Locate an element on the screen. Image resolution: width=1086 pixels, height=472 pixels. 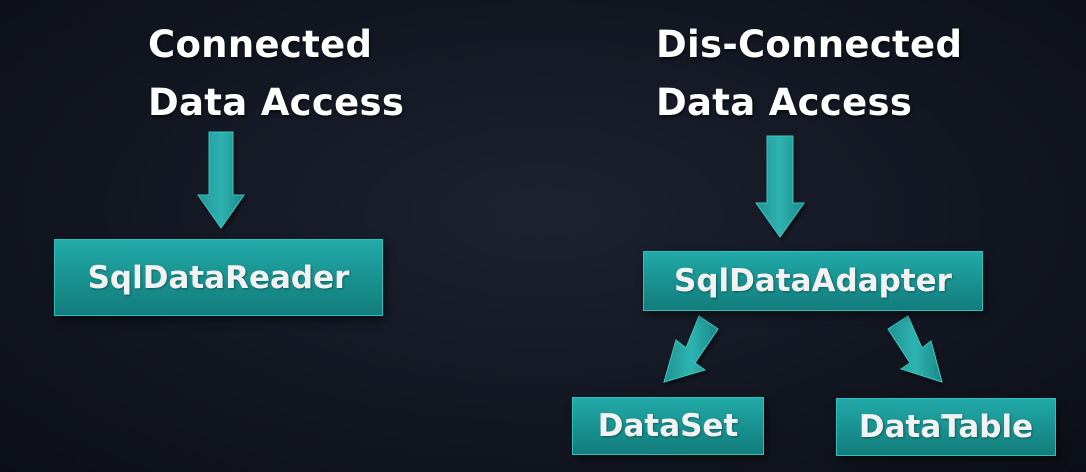
connected-heading-line-2: Data Access is located at coordinates (276, 102).